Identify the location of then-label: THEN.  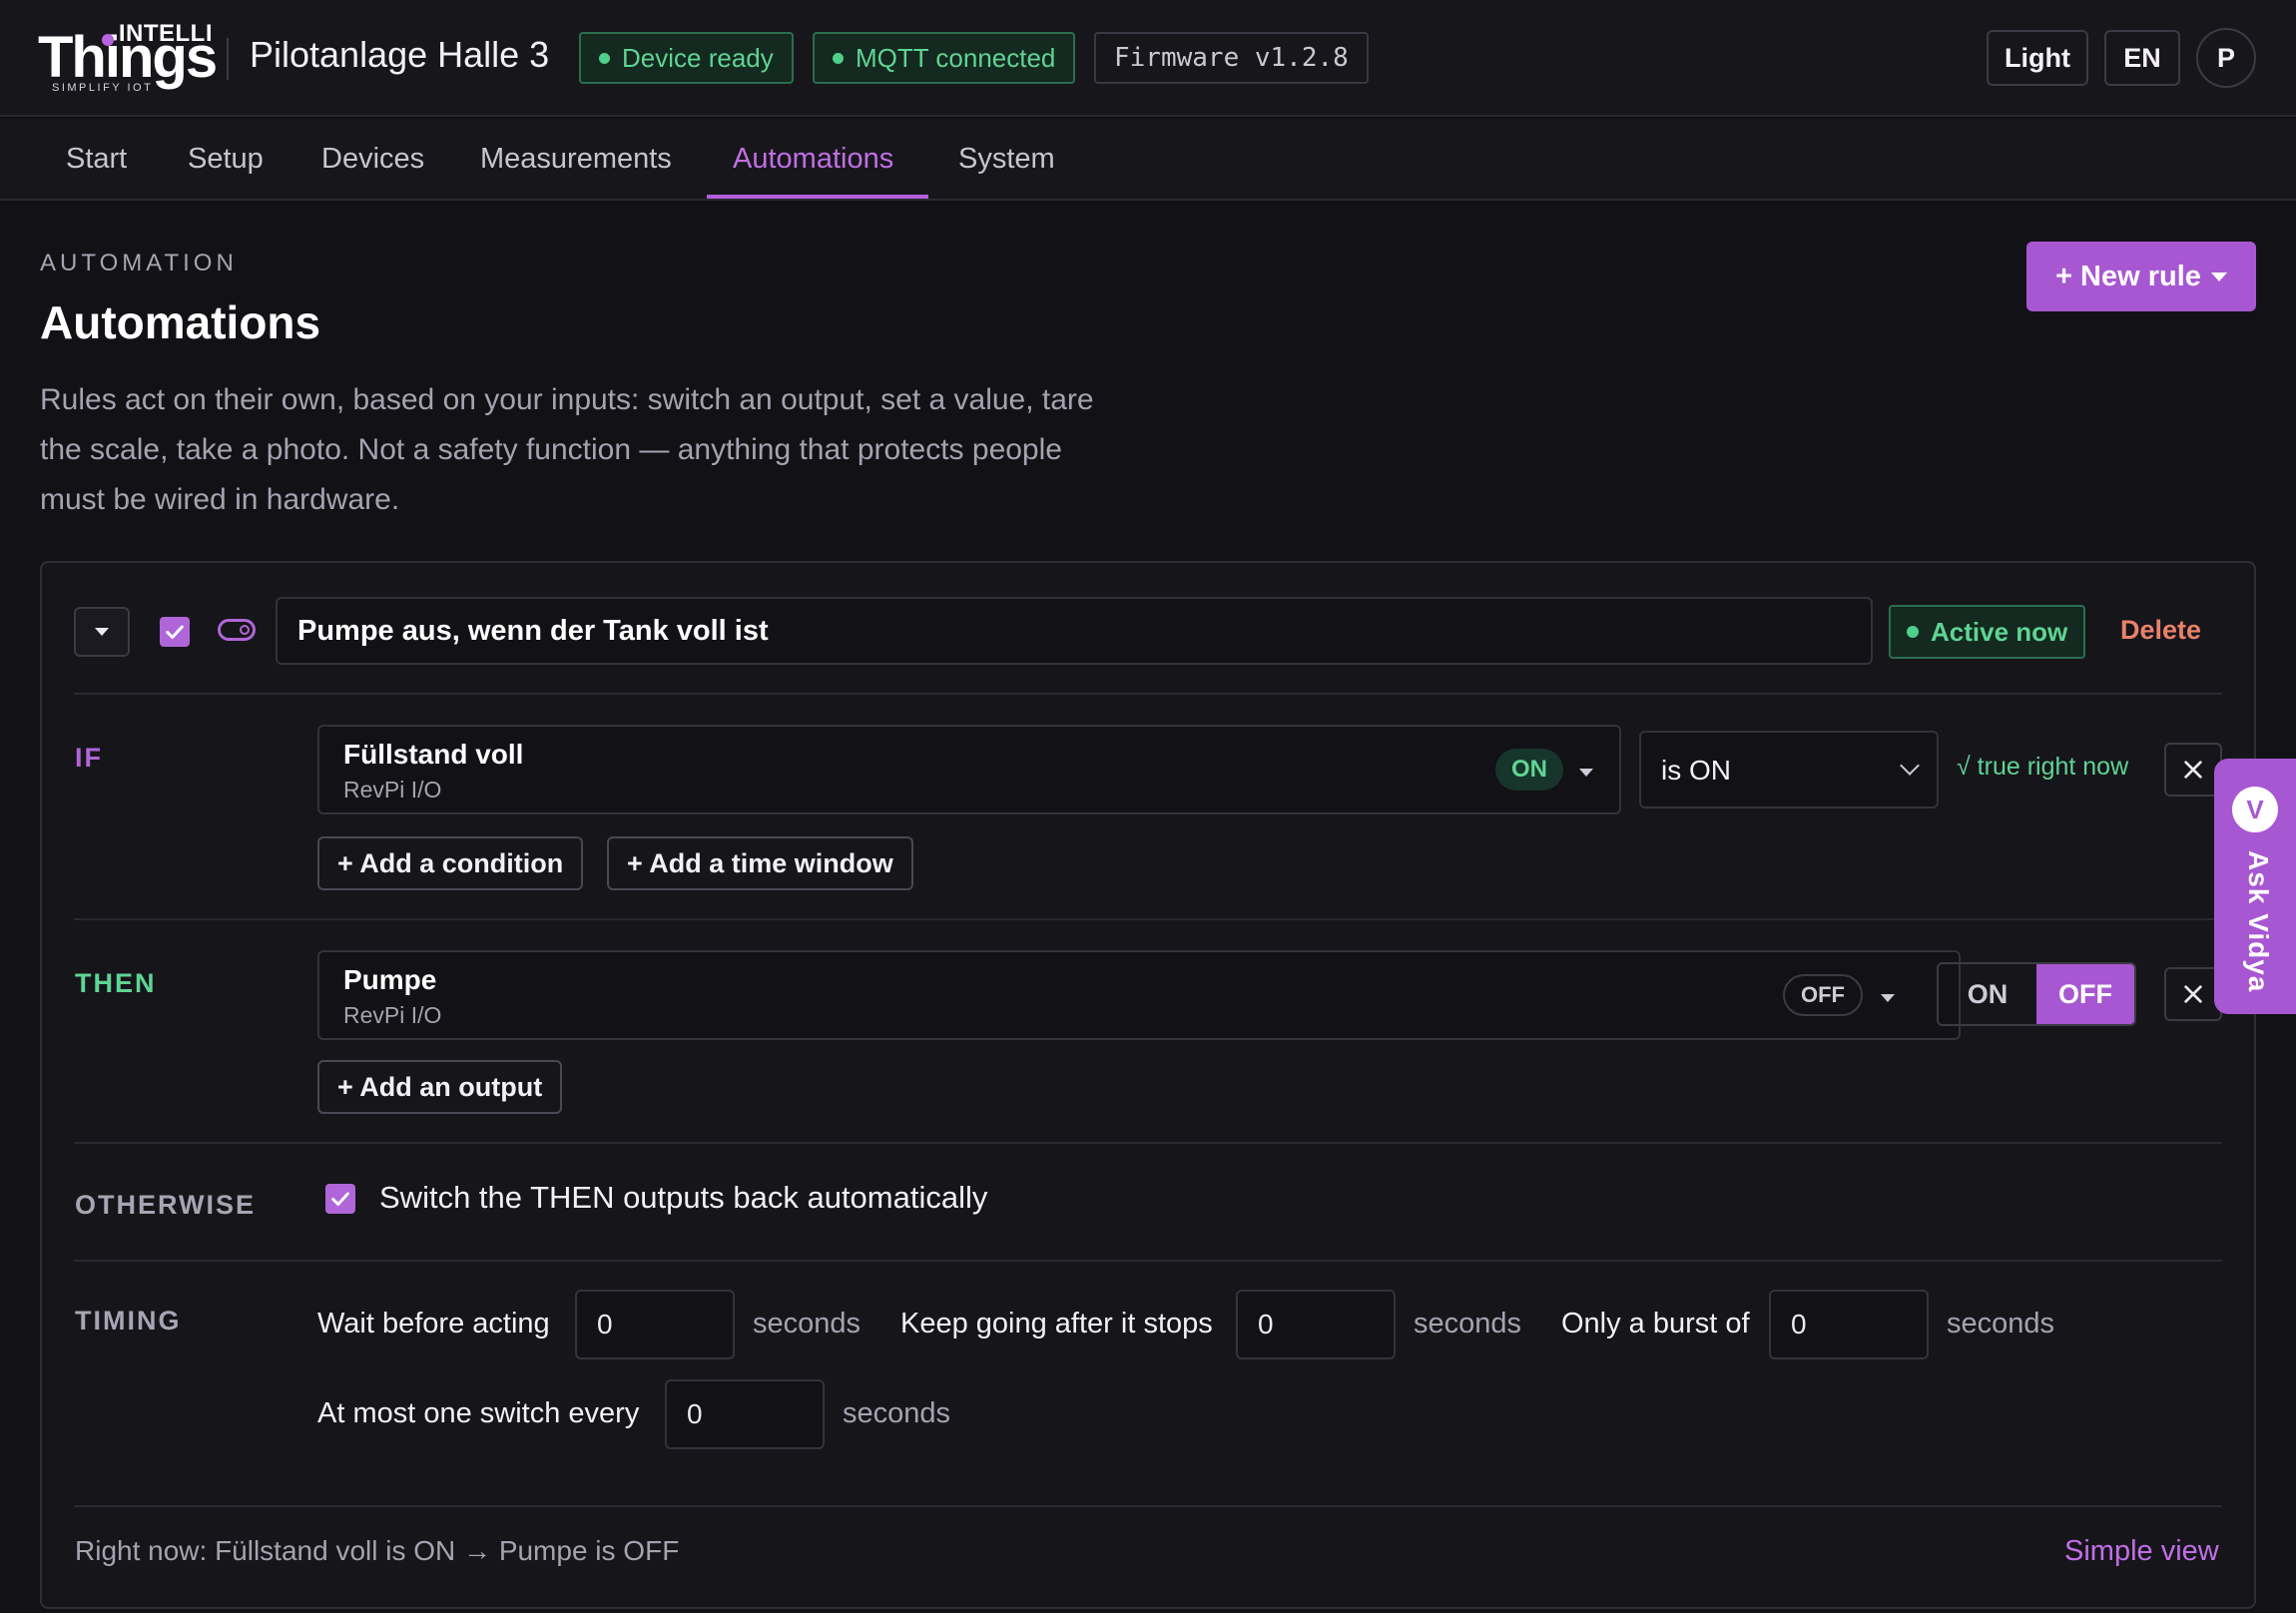
(116, 983).